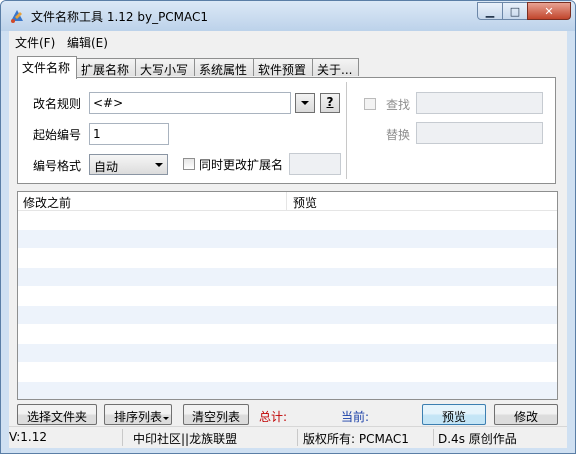  What do you see at coordinates (315, 164) in the screenshot?
I see `extension-input` at bounding box center [315, 164].